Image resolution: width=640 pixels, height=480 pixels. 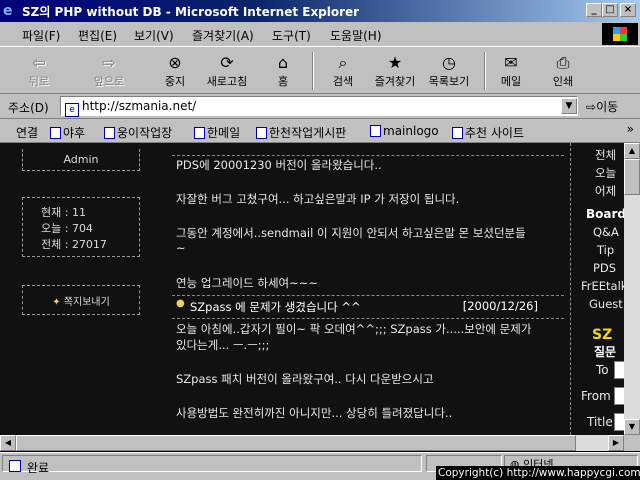 What do you see at coordinates (97, 35) in the screenshot?
I see `menu-edit: 편집(E)` at bounding box center [97, 35].